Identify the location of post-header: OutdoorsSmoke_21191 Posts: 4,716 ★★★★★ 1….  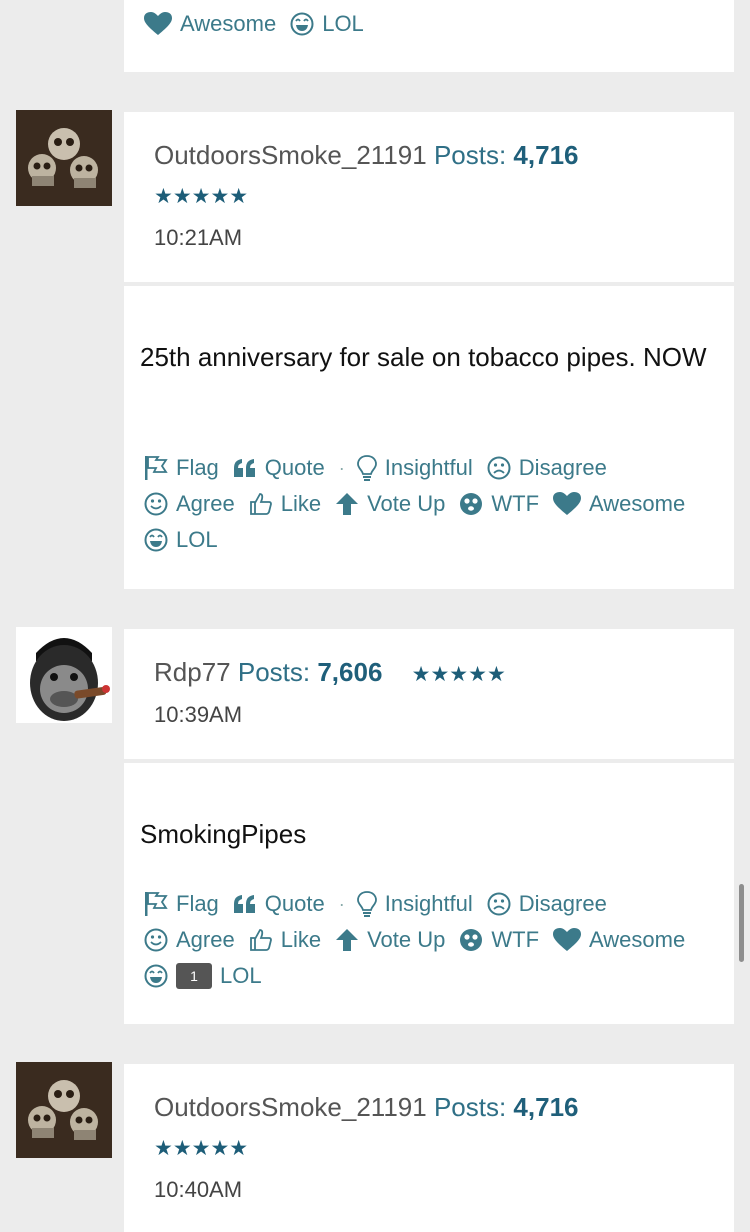
(429, 197).